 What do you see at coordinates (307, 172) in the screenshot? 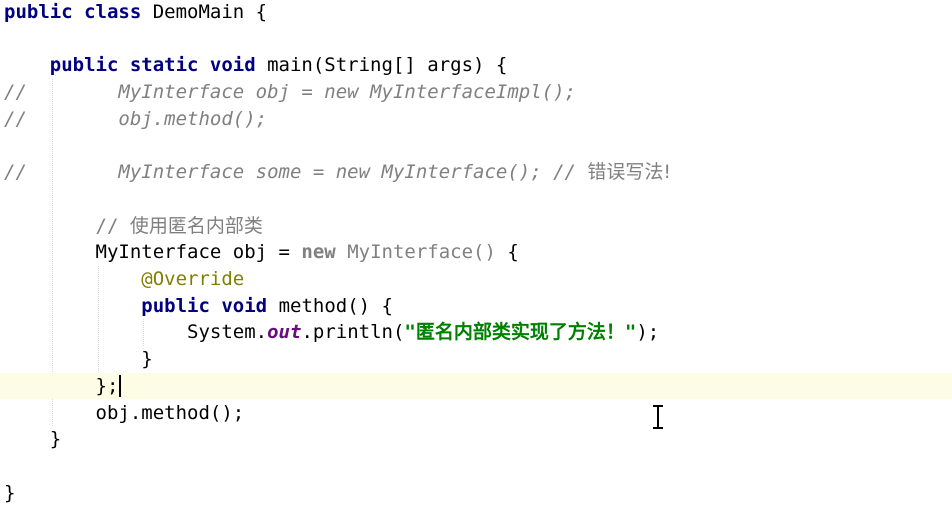
I see `code-token: MyInterface some = new MyInterface(); //` at bounding box center [307, 172].